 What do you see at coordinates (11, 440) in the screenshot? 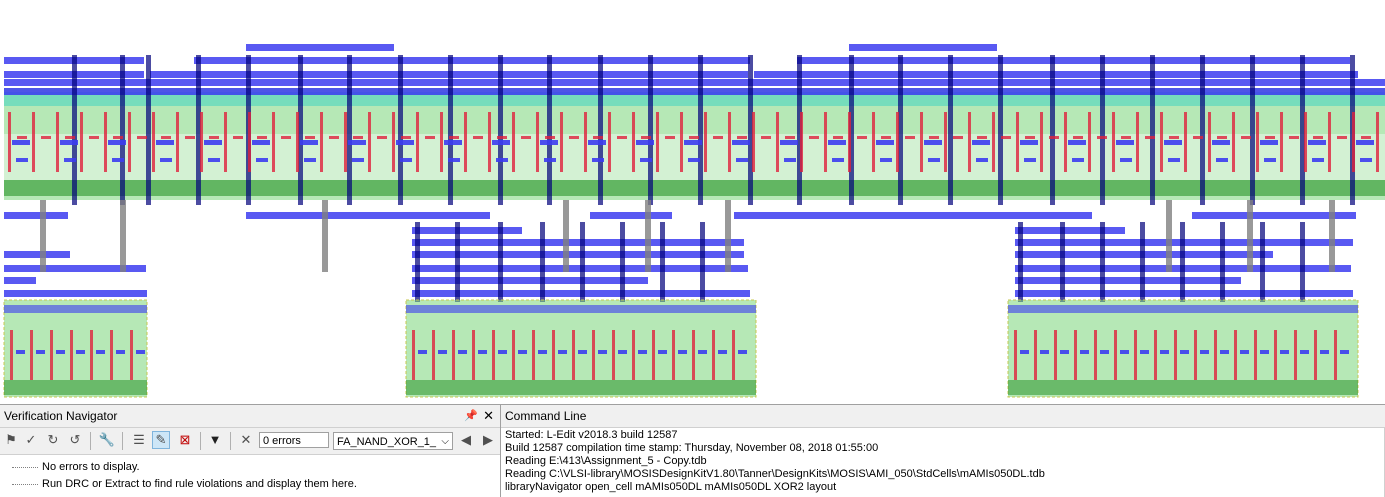
I see `marker-icon: ⚑` at bounding box center [11, 440].